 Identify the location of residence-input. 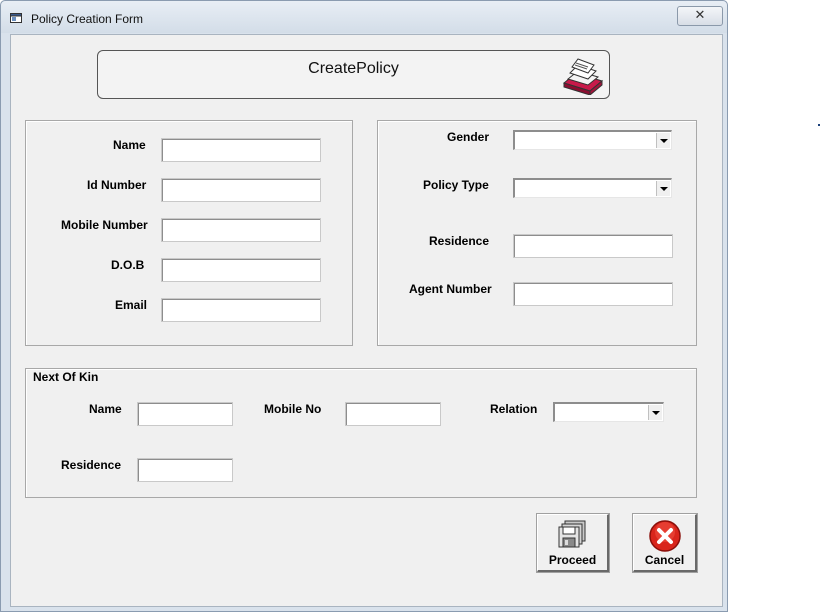
(593, 246).